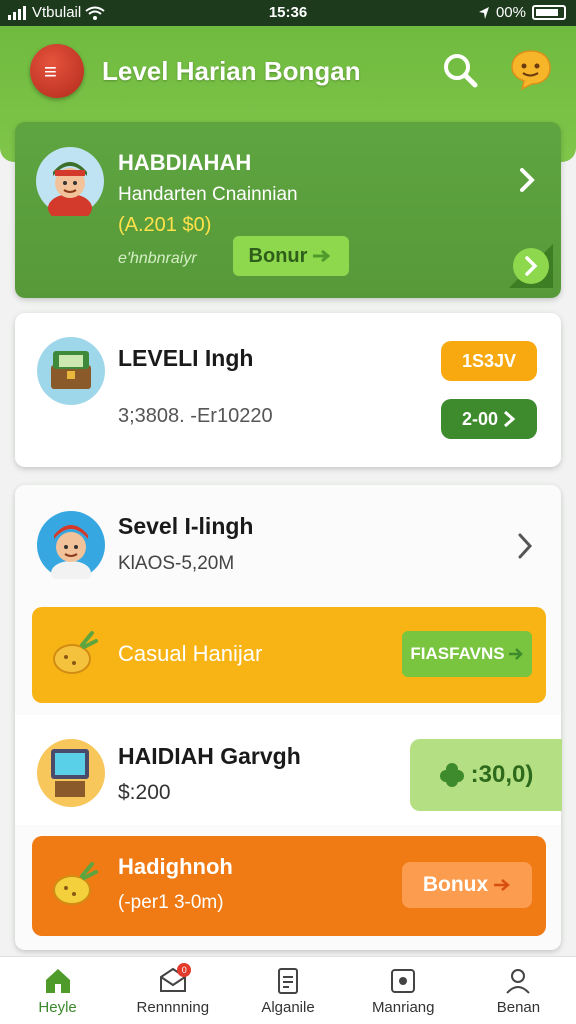 The width and height of the screenshot is (576, 1024). Describe the element at coordinates (231, 71) in the screenshot. I see `page-title: Level Harian Bongan` at that location.